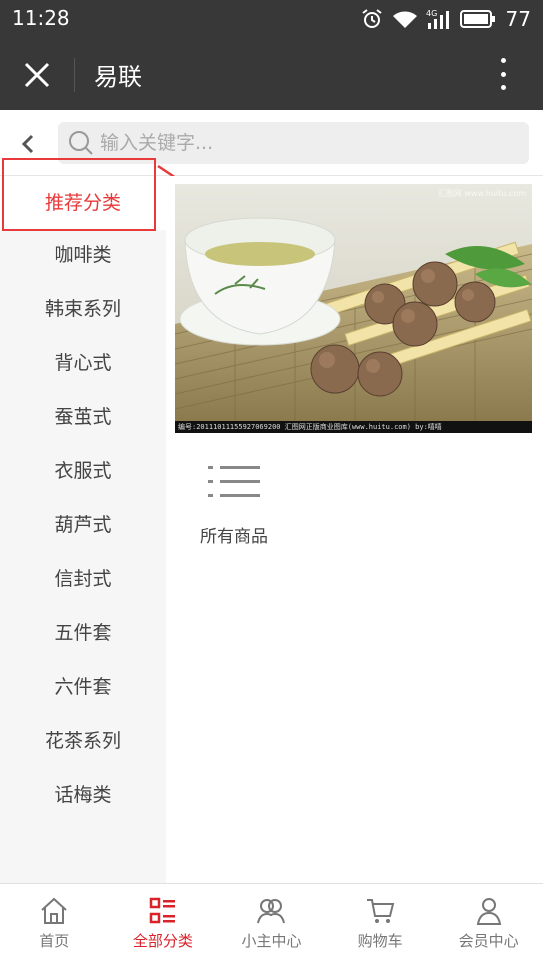 The width and height of the screenshot is (543, 960). Describe the element at coordinates (271, 941) in the screenshot. I see `nav-member-center-label: 小主中心` at that location.